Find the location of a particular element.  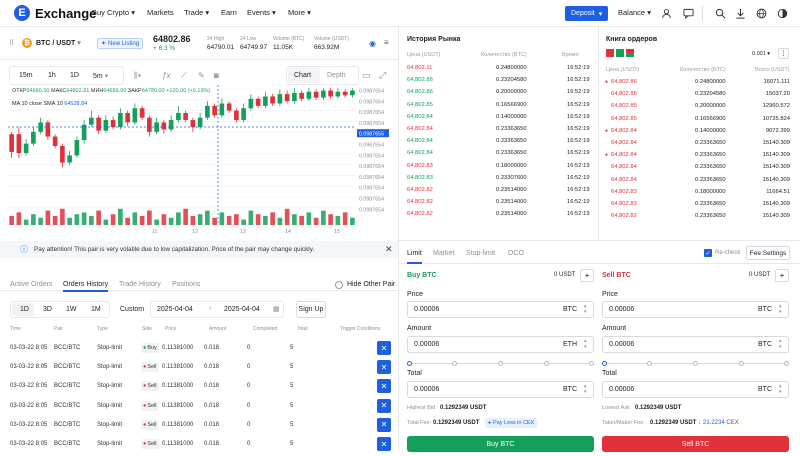

cell-pair: BCC/BTC is located at coordinates (67, 348).